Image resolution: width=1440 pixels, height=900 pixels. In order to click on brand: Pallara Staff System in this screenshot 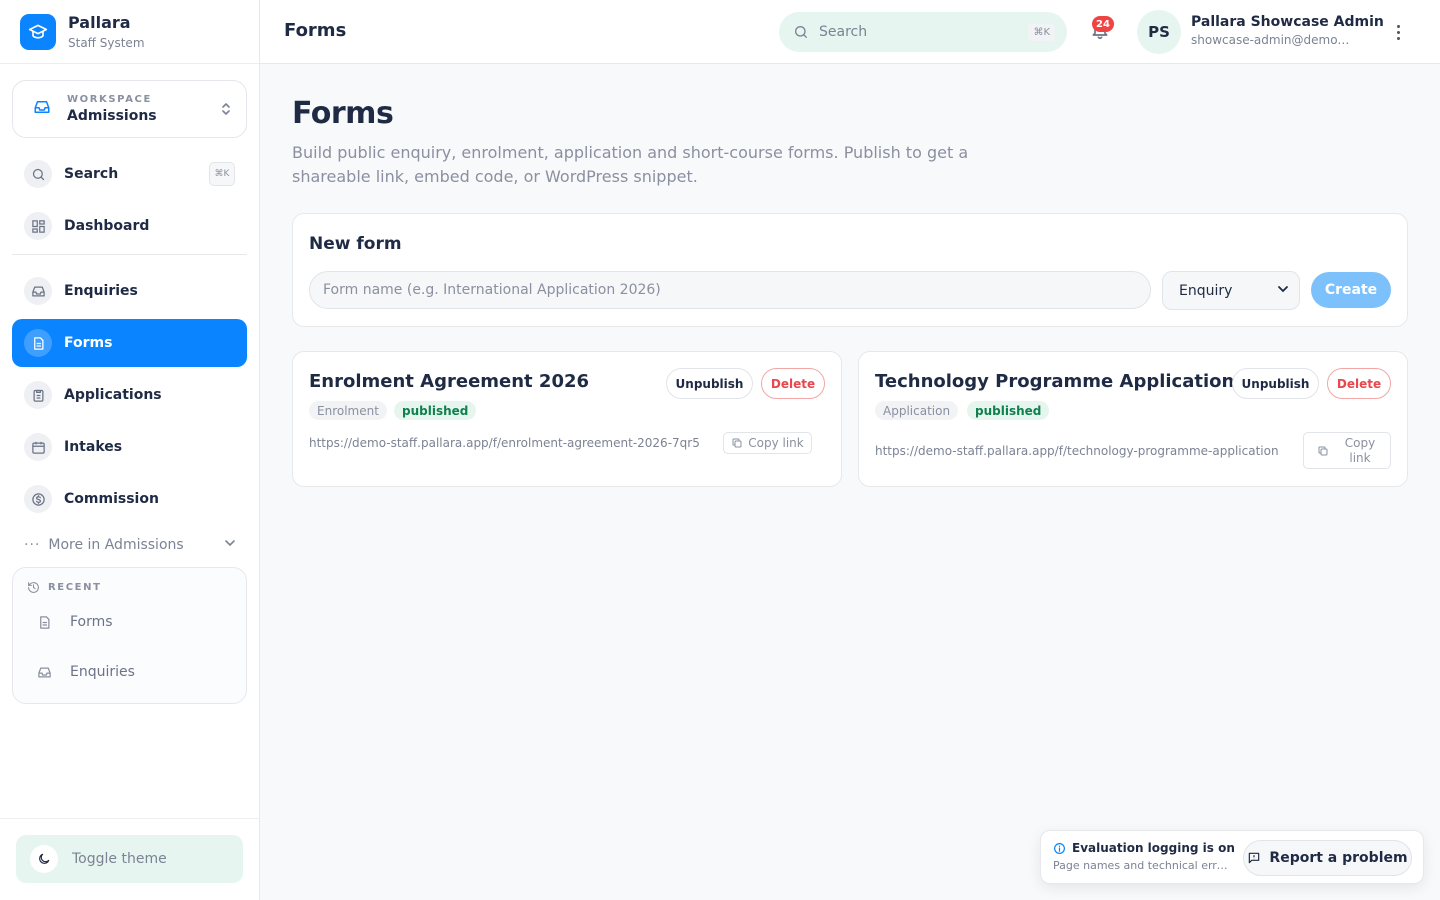, I will do `click(129, 32)`.